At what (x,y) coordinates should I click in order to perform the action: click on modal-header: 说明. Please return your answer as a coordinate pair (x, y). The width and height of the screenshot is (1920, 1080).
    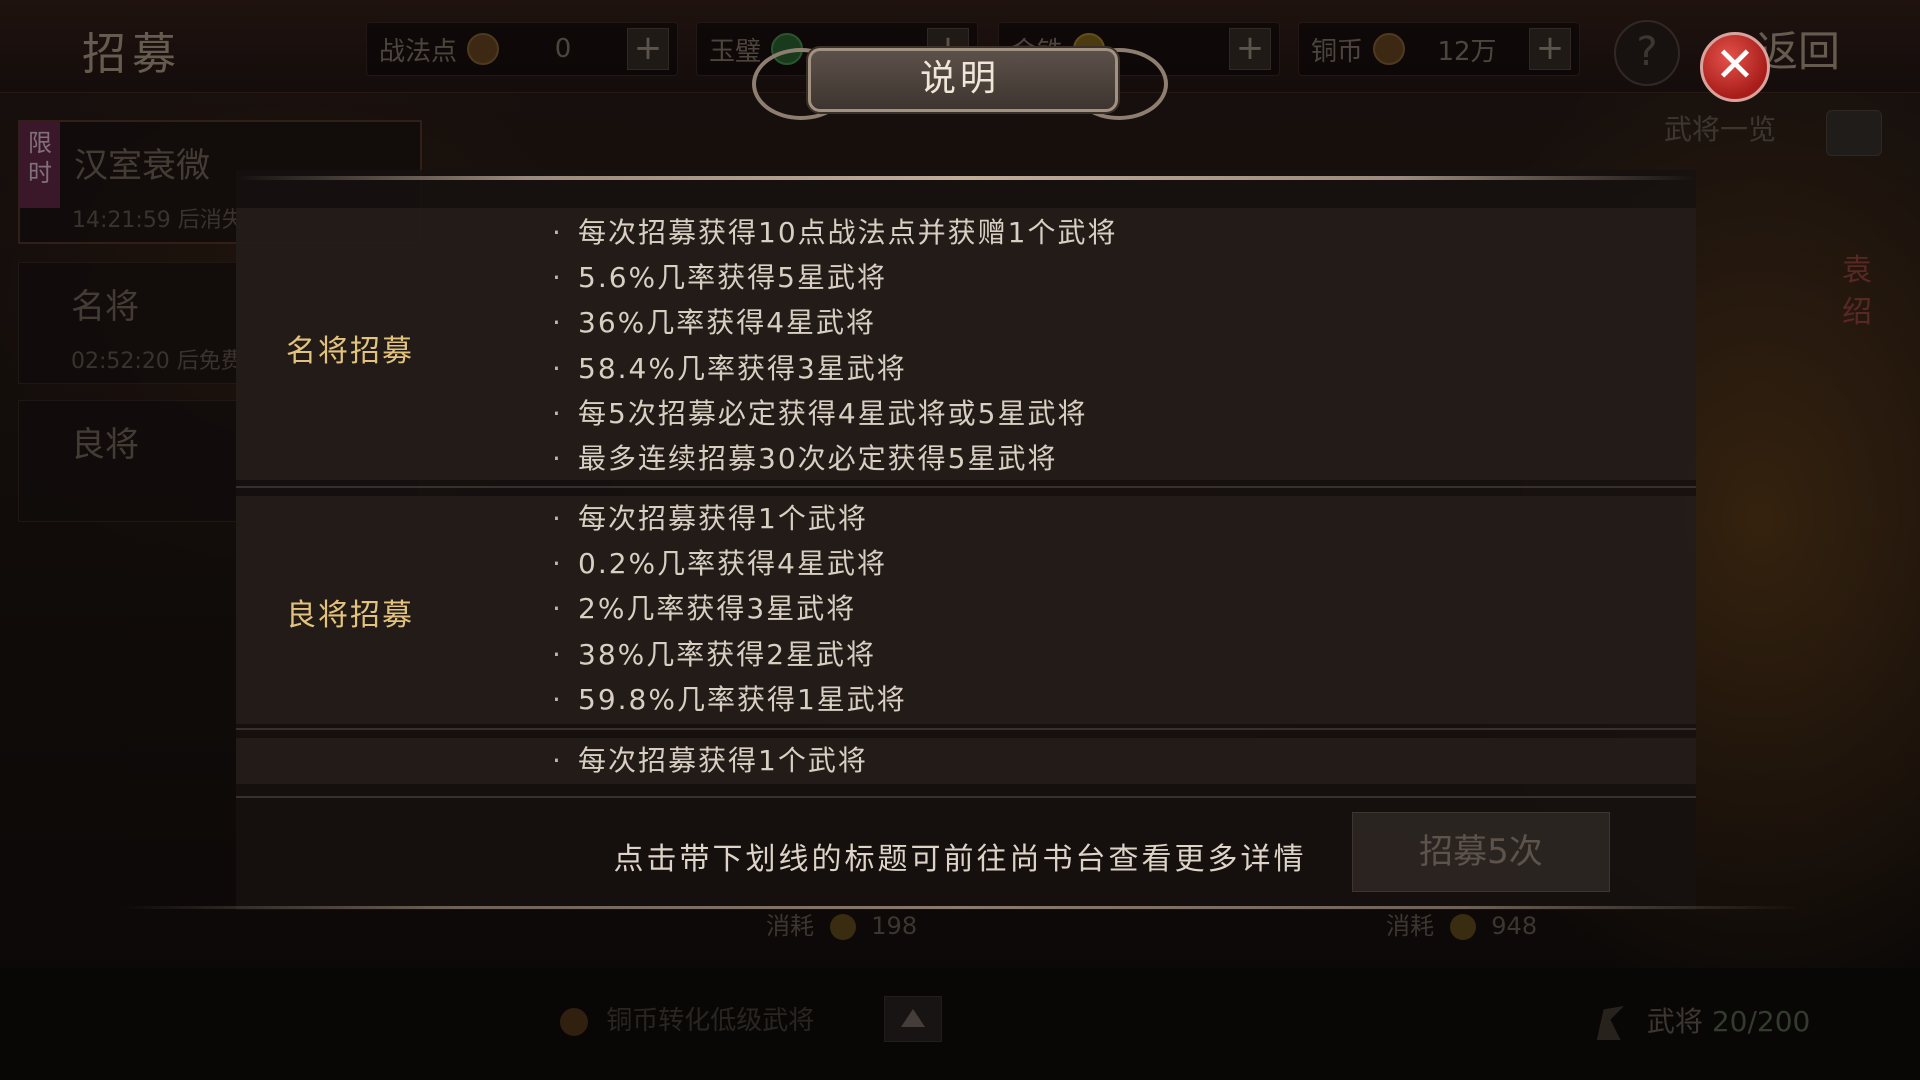
    Looking at the image, I should click on (960, 81).